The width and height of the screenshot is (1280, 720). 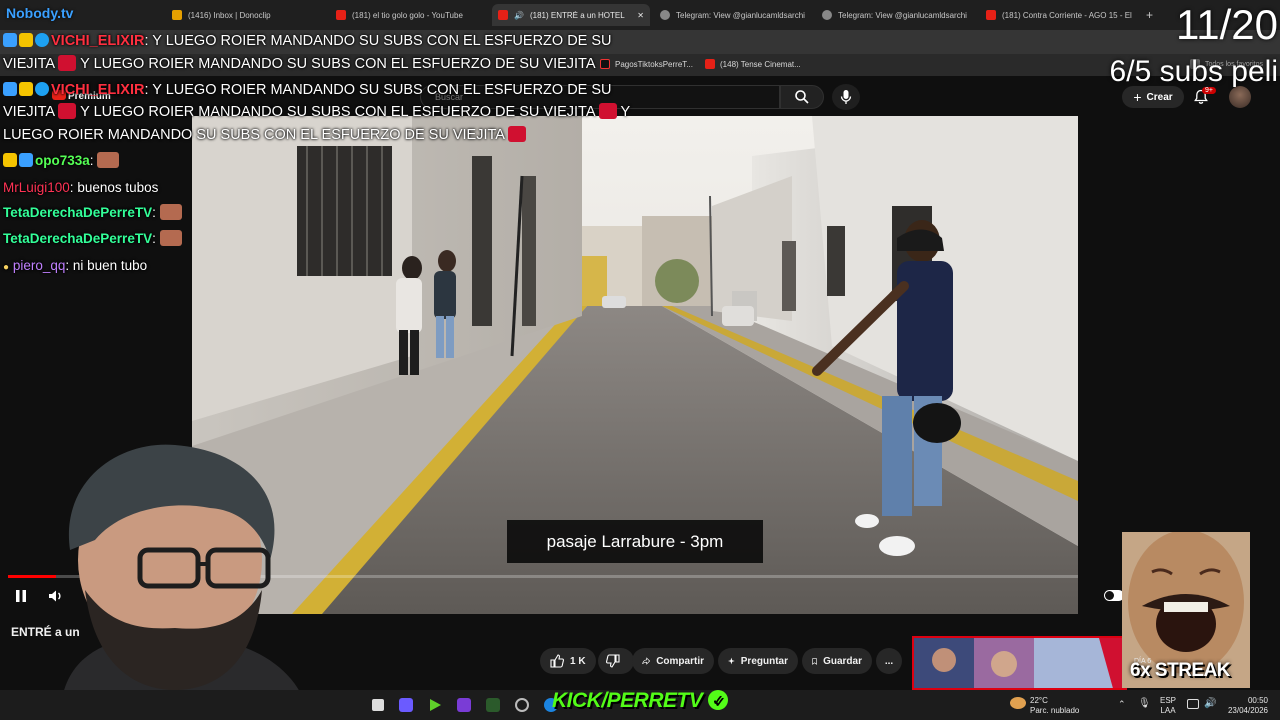 I want to click on microphone-tray-icon: 🎙, so click(x=1144, y=703).